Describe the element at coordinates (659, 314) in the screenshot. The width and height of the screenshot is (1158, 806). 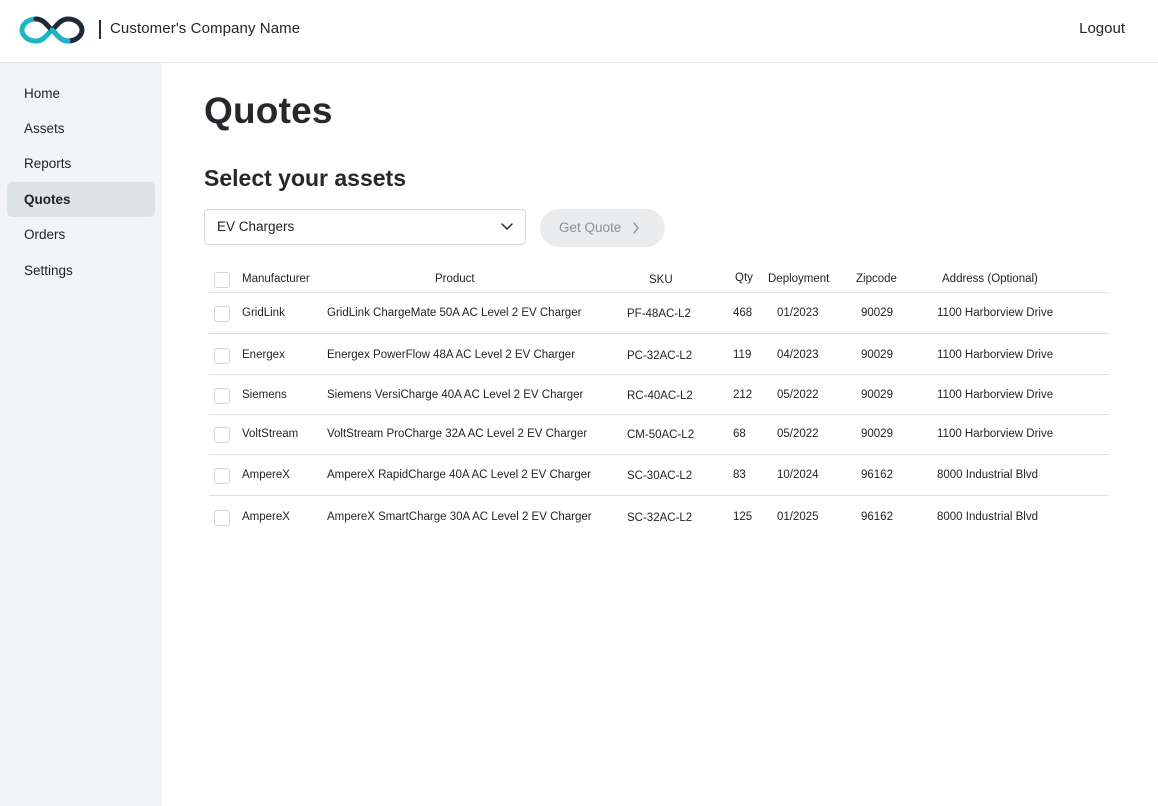
I see `cell-sku: PF-48AC-L2` at that location.